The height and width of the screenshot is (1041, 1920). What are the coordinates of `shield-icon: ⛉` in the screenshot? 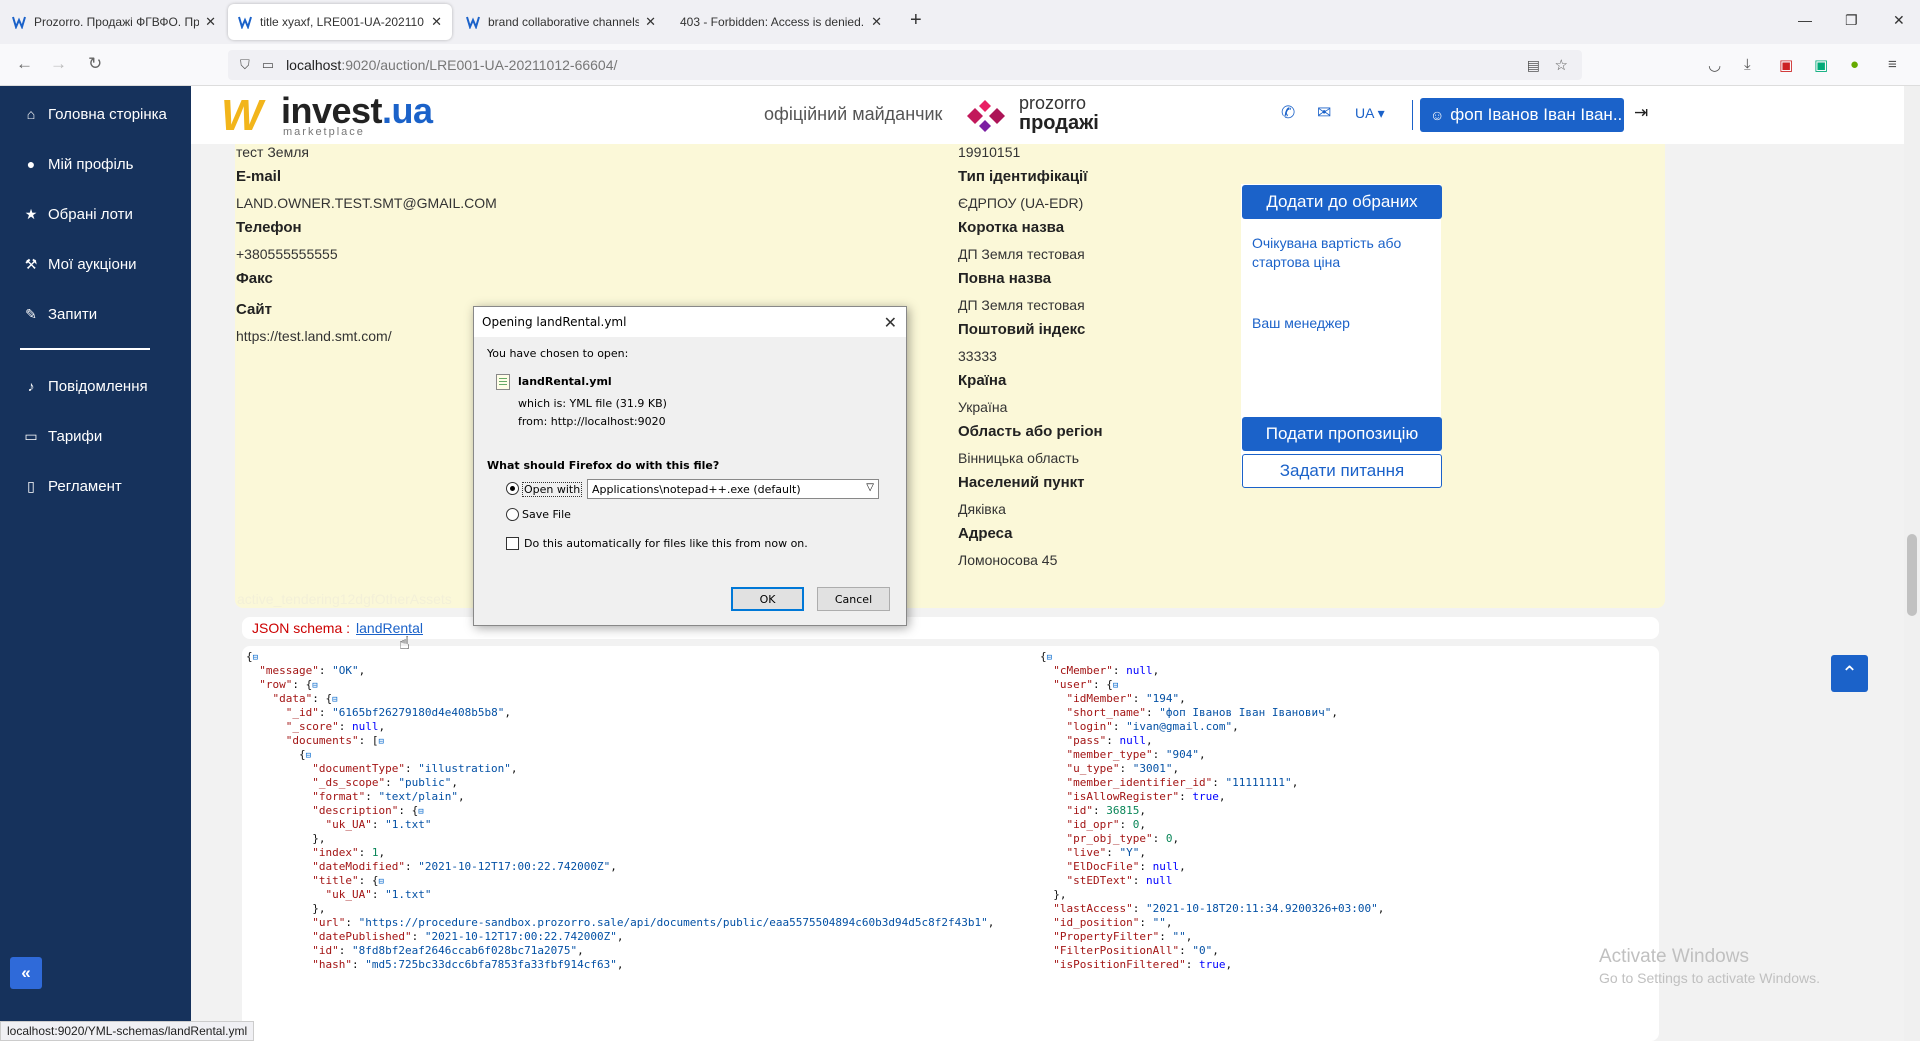 It's located at (245, 65).